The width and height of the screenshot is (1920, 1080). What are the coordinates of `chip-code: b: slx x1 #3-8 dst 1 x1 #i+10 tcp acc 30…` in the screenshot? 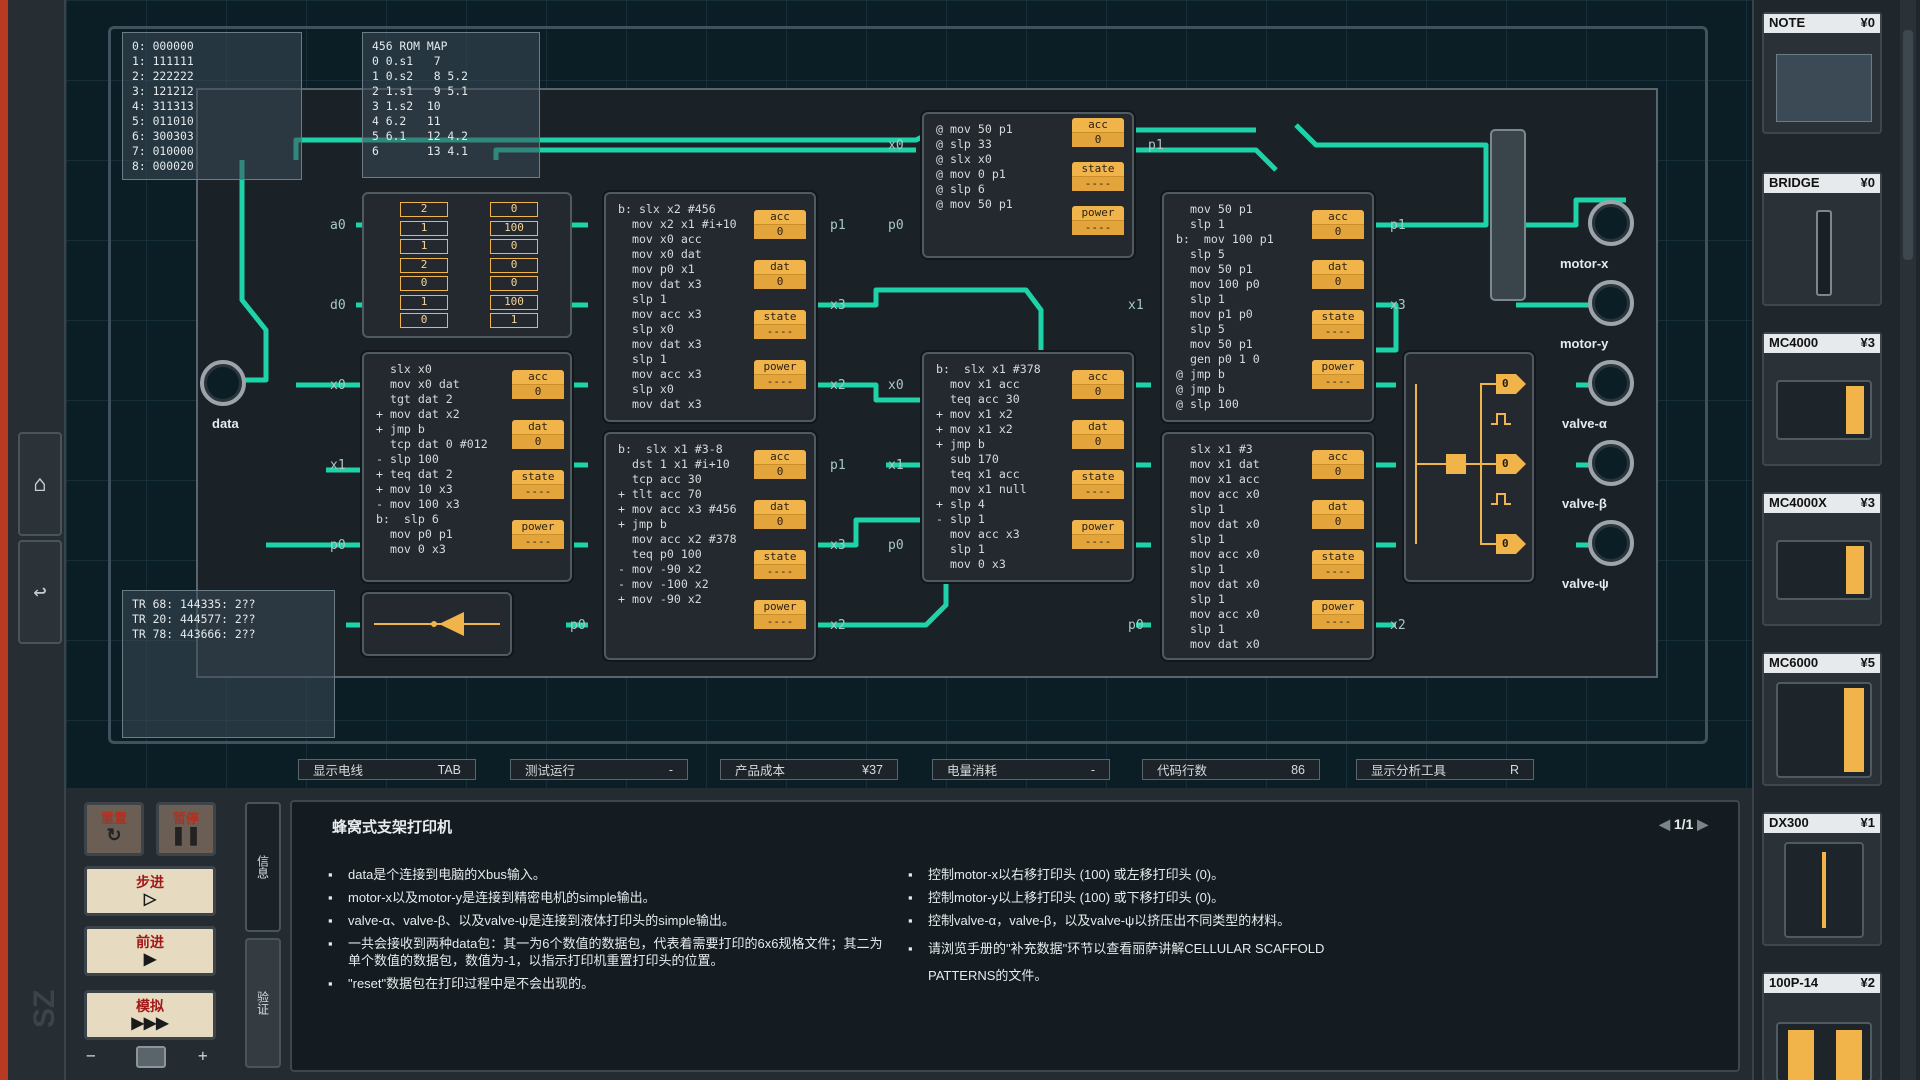 It's located at (677, 524).